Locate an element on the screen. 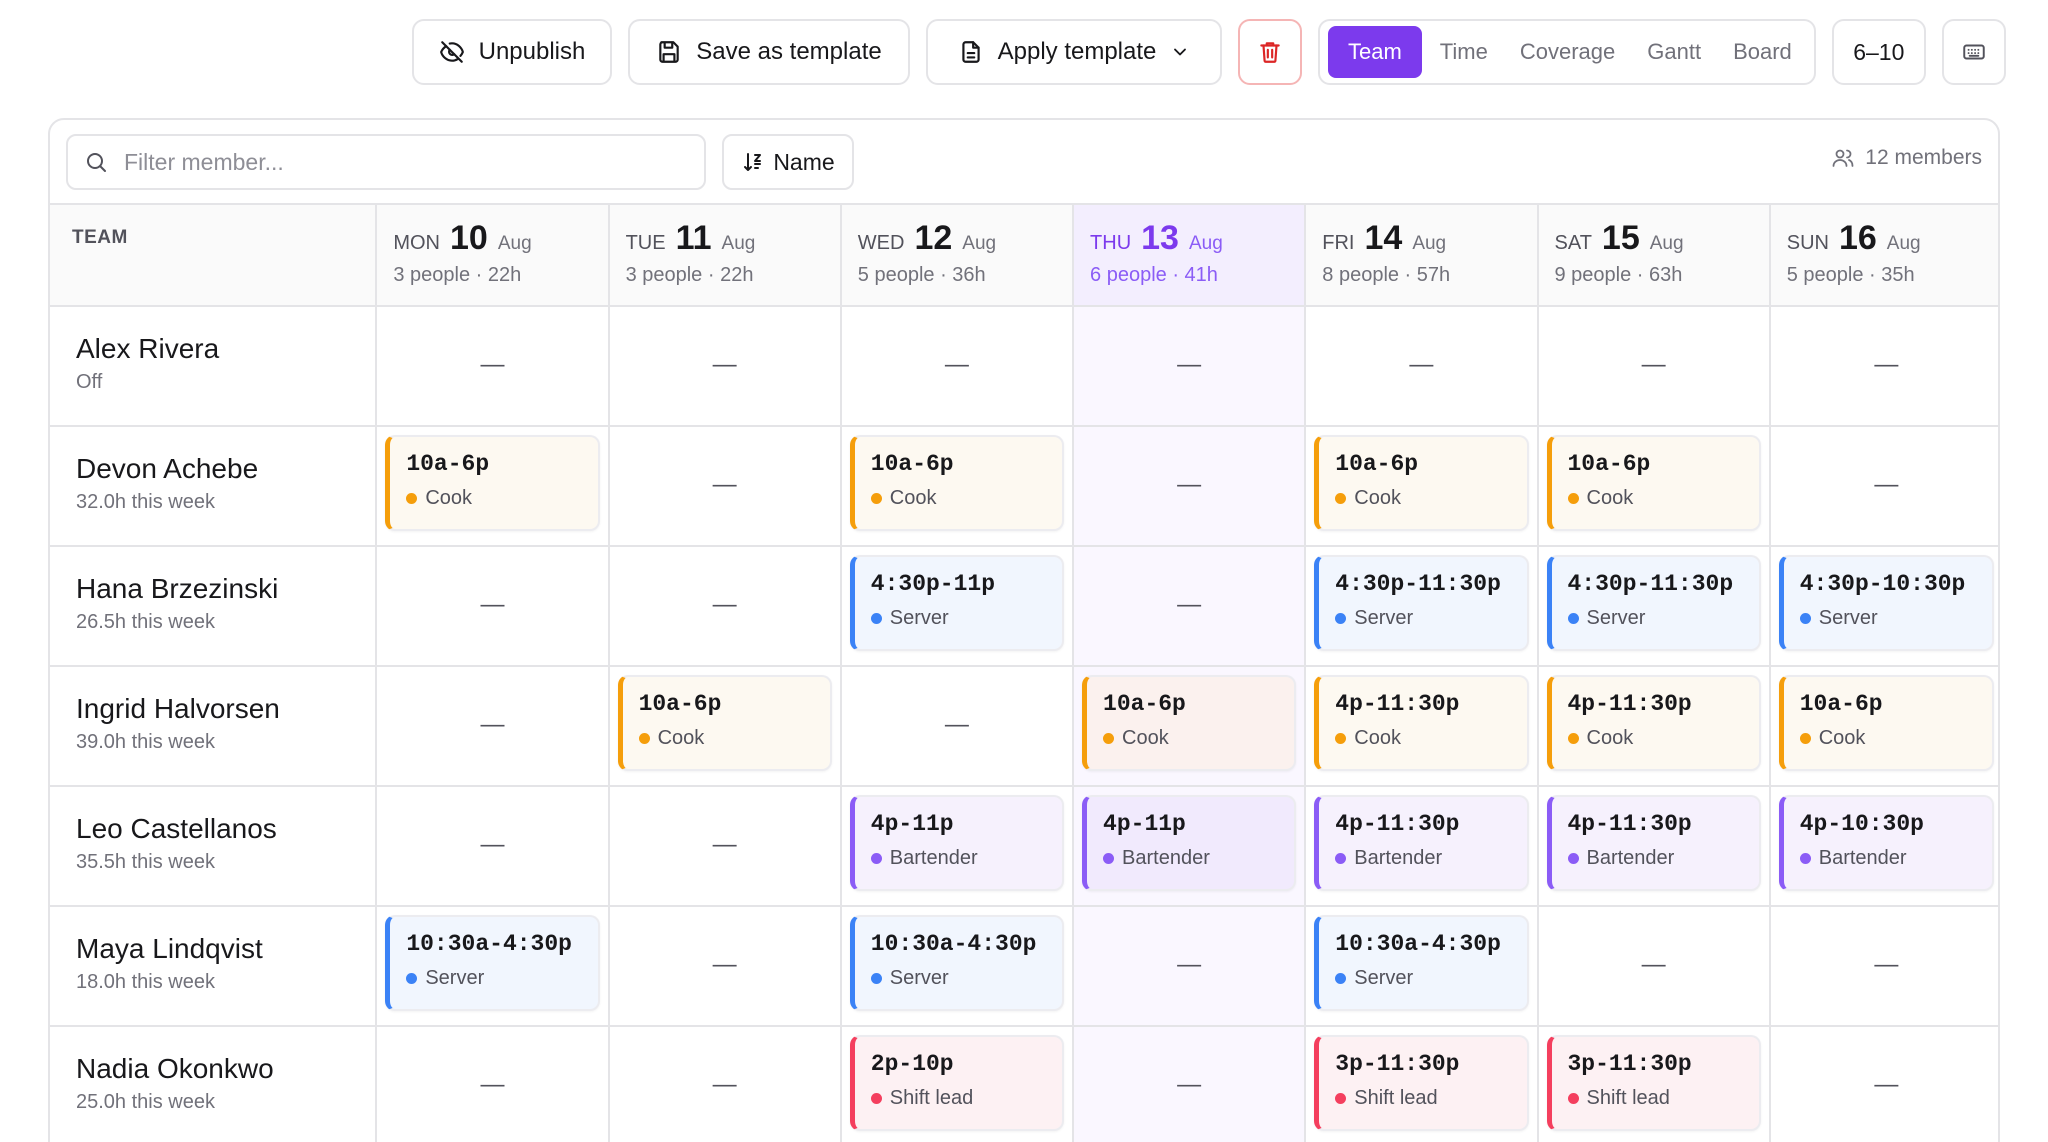 This screenshot has height=1142, width=2048. tab-time: Time is located at coordinates (1464, 52).